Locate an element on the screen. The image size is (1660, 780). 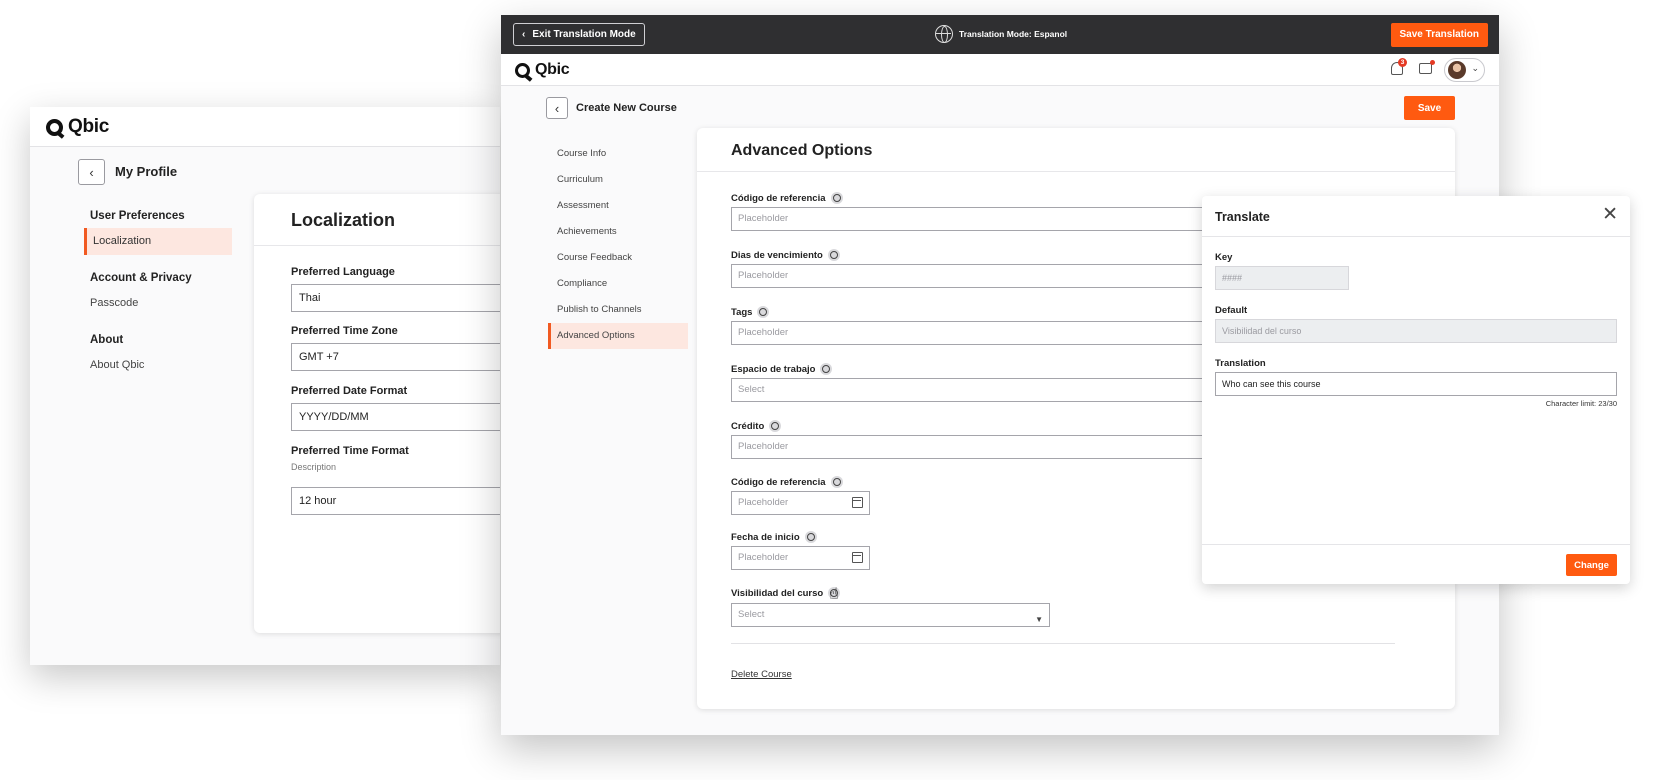
save-button: Save is located at coordinates (1429, 108).